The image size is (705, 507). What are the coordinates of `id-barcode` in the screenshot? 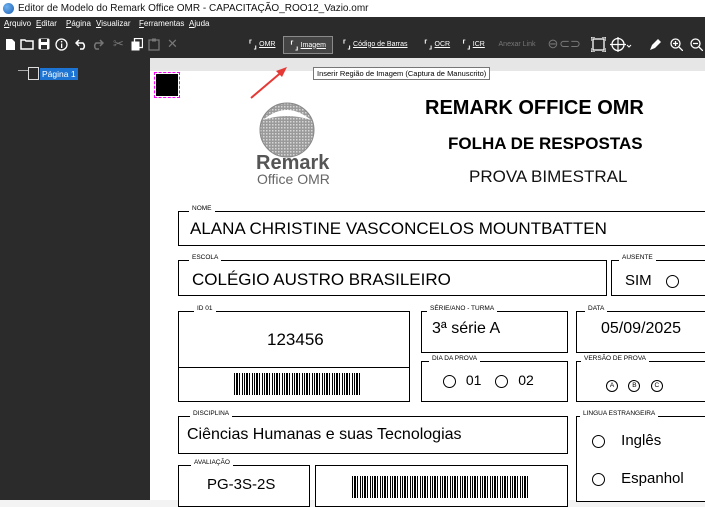 It's located at (298, 384).